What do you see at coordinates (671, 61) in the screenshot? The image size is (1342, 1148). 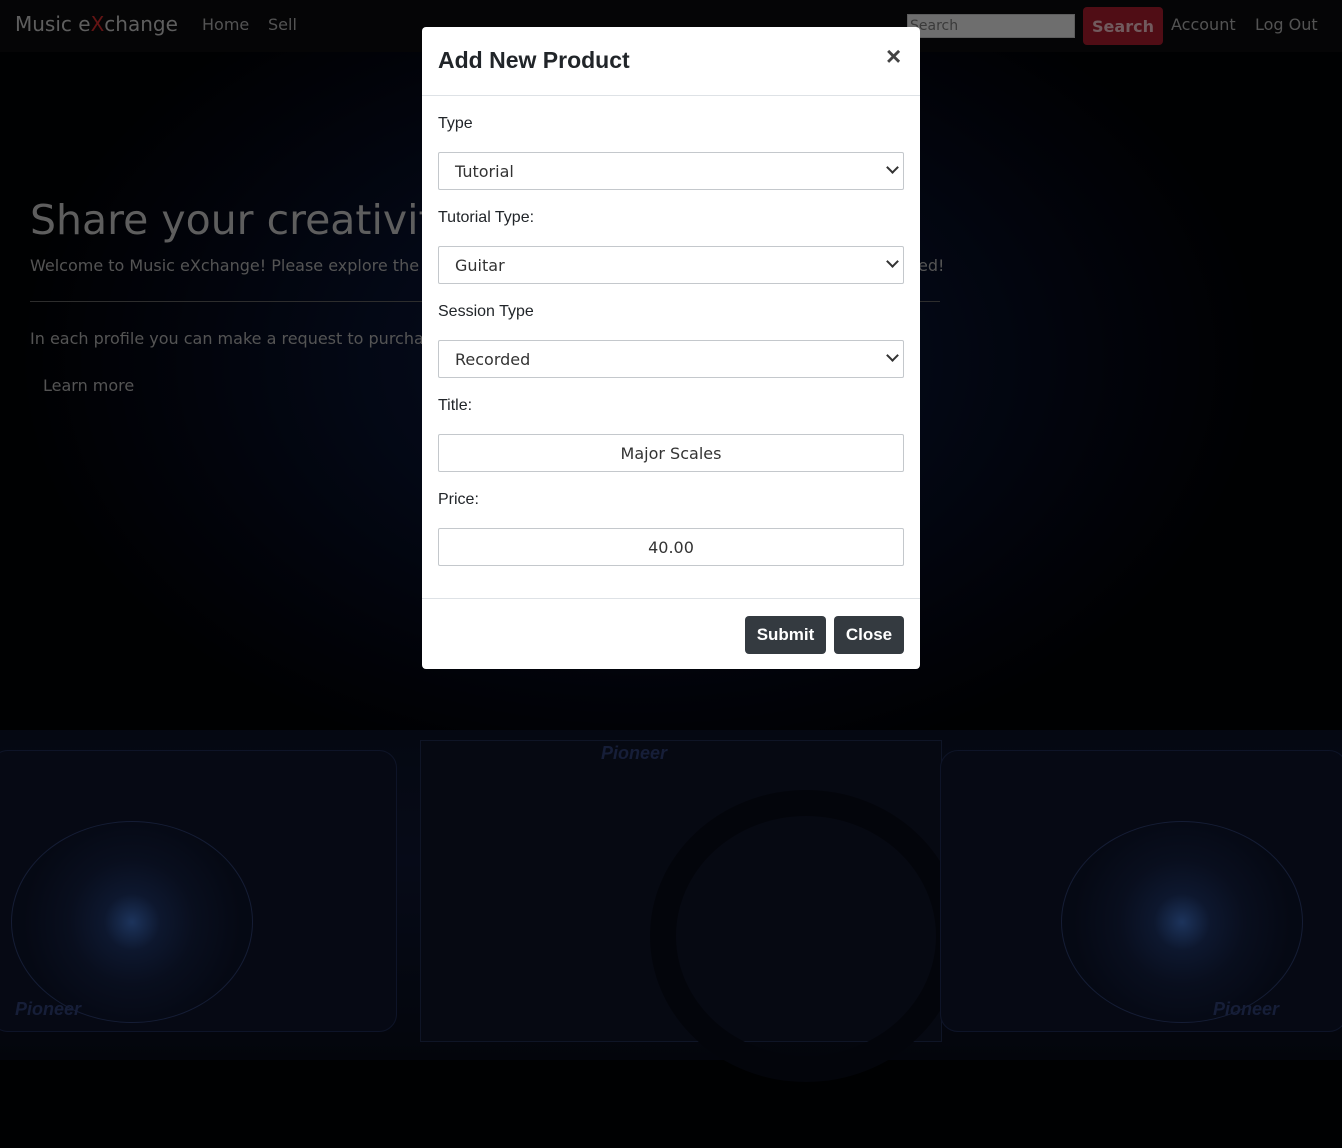 I see `modal-header: Add New Product ×` at bounding box center [671, 61].